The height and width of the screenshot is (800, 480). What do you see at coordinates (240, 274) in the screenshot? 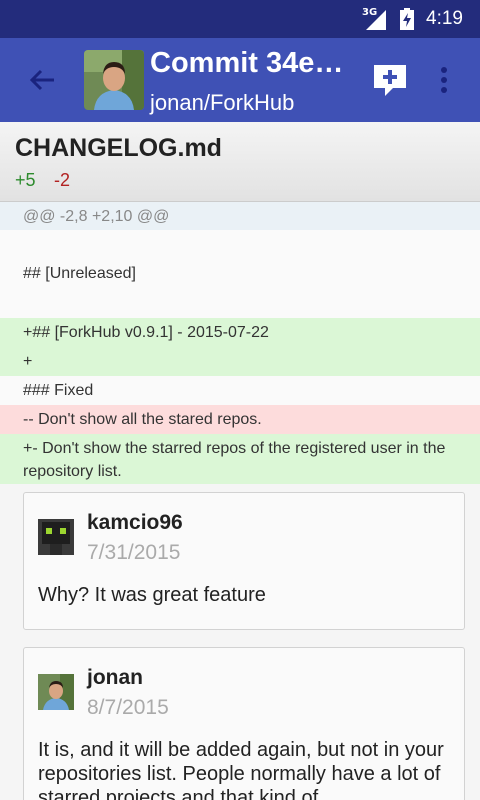
I see `diff-line: ## [Unreleased]` at bounding box center [240, 274].